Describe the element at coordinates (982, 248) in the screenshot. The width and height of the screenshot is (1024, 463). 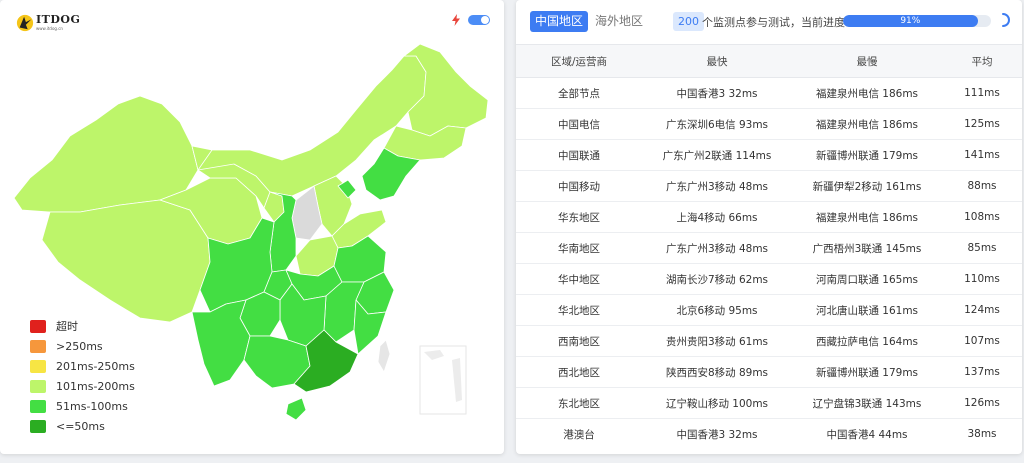
I see `cell-average: 85ms` at that location.